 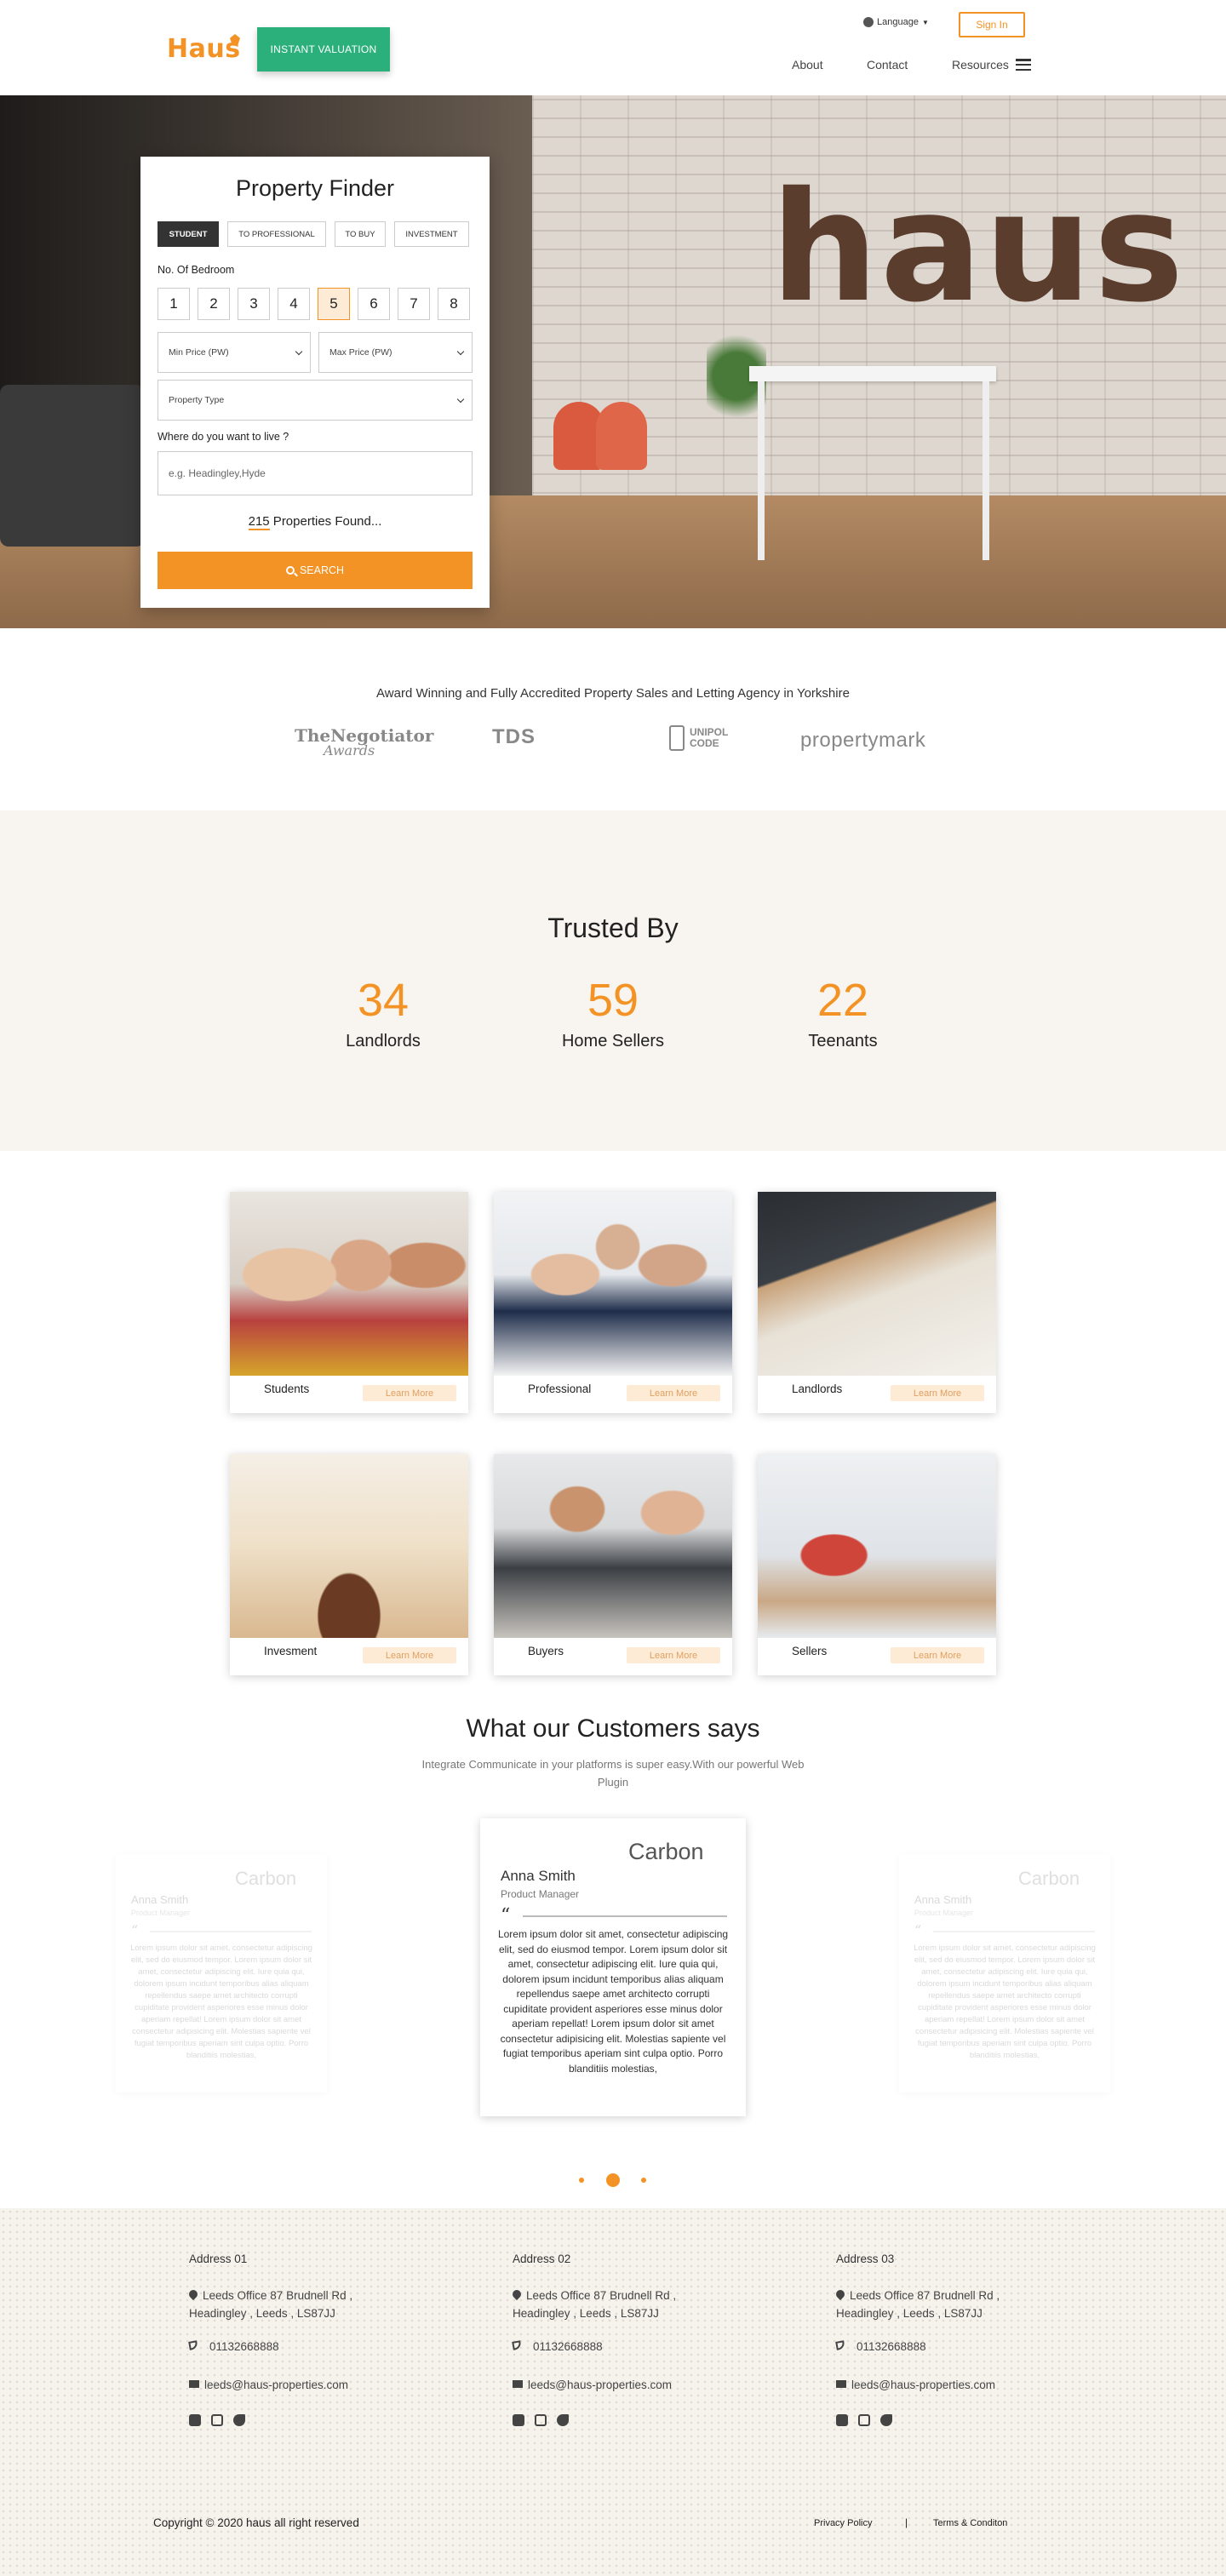 What do you see at coordinates (194, 2384) in the screenshot?
I see `mail-icon` at bounding box center [194, 2384].